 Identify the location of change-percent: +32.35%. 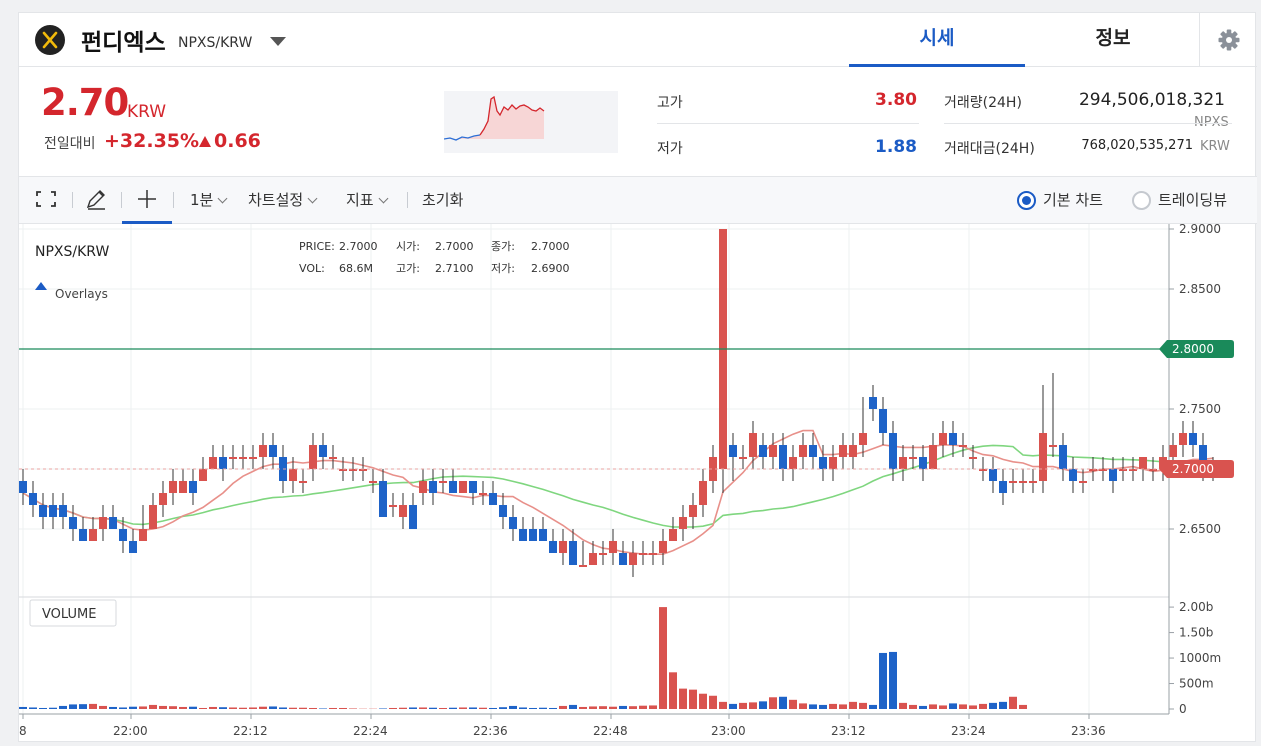
(152, 141).